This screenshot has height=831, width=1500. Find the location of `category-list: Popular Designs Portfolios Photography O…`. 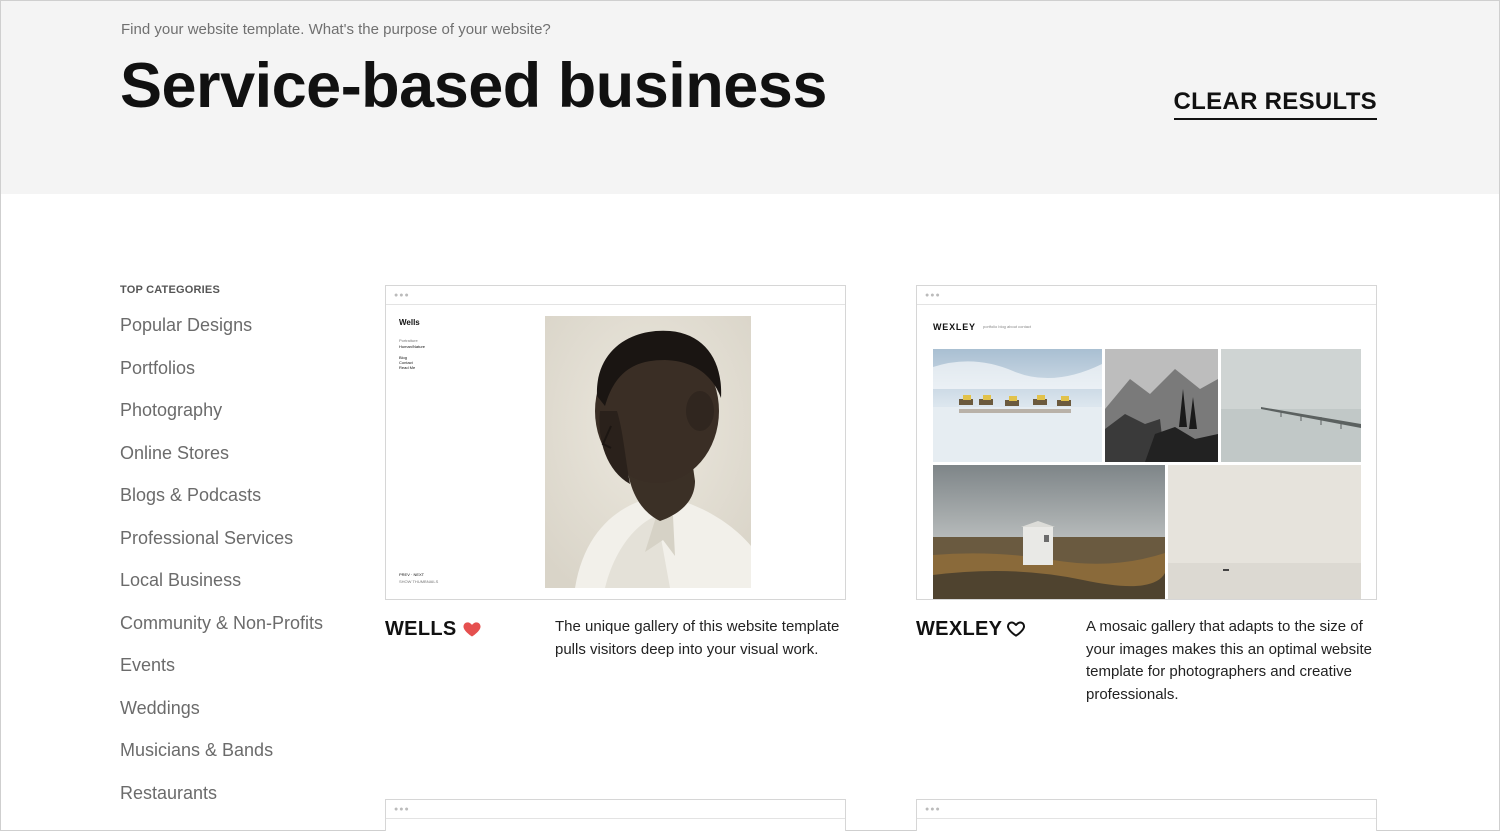

category-list: Popular Designs Portfolios Photography O… is located at coordinates (240, 569).